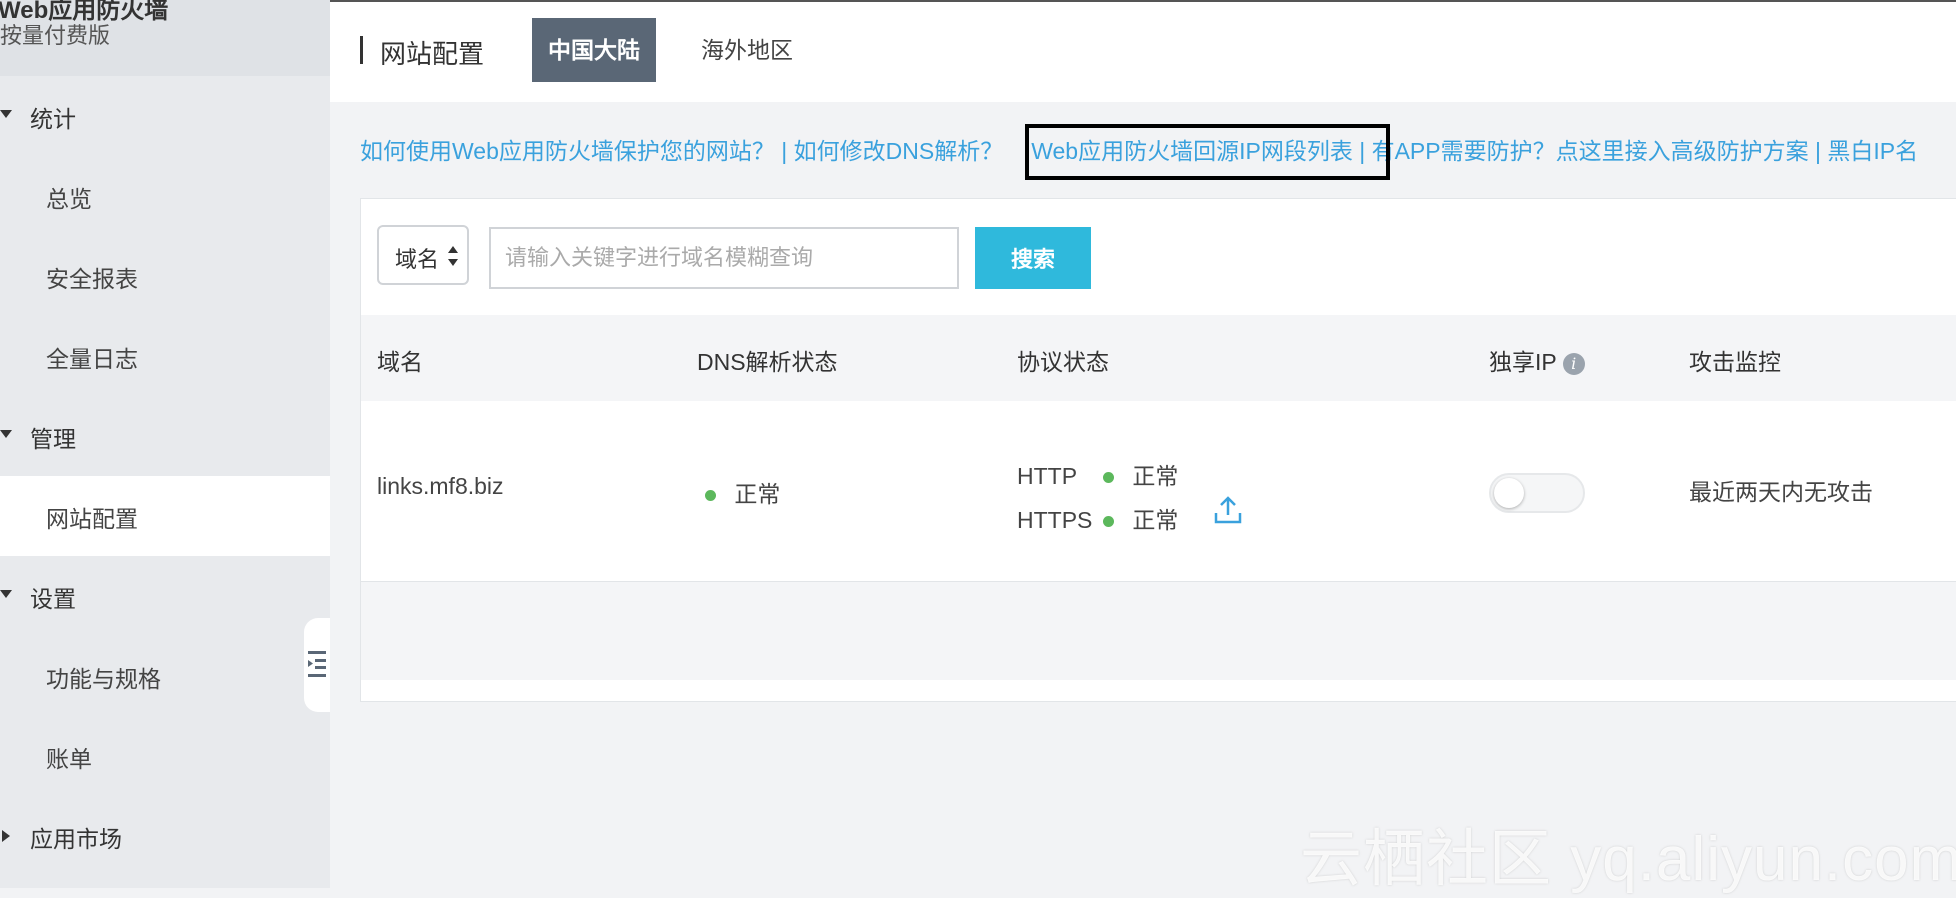  I want to click on link-ip-blackwhite-list: 黑白IP名, so click(1872, 151).